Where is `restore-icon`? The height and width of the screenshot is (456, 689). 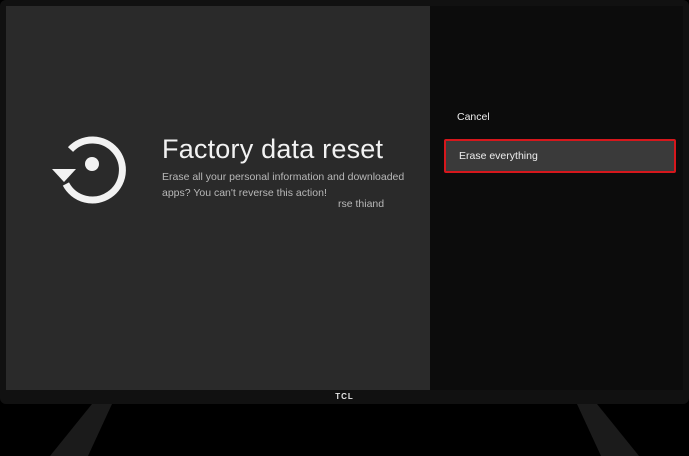 restore-icon is located at coordinates (89, 170).